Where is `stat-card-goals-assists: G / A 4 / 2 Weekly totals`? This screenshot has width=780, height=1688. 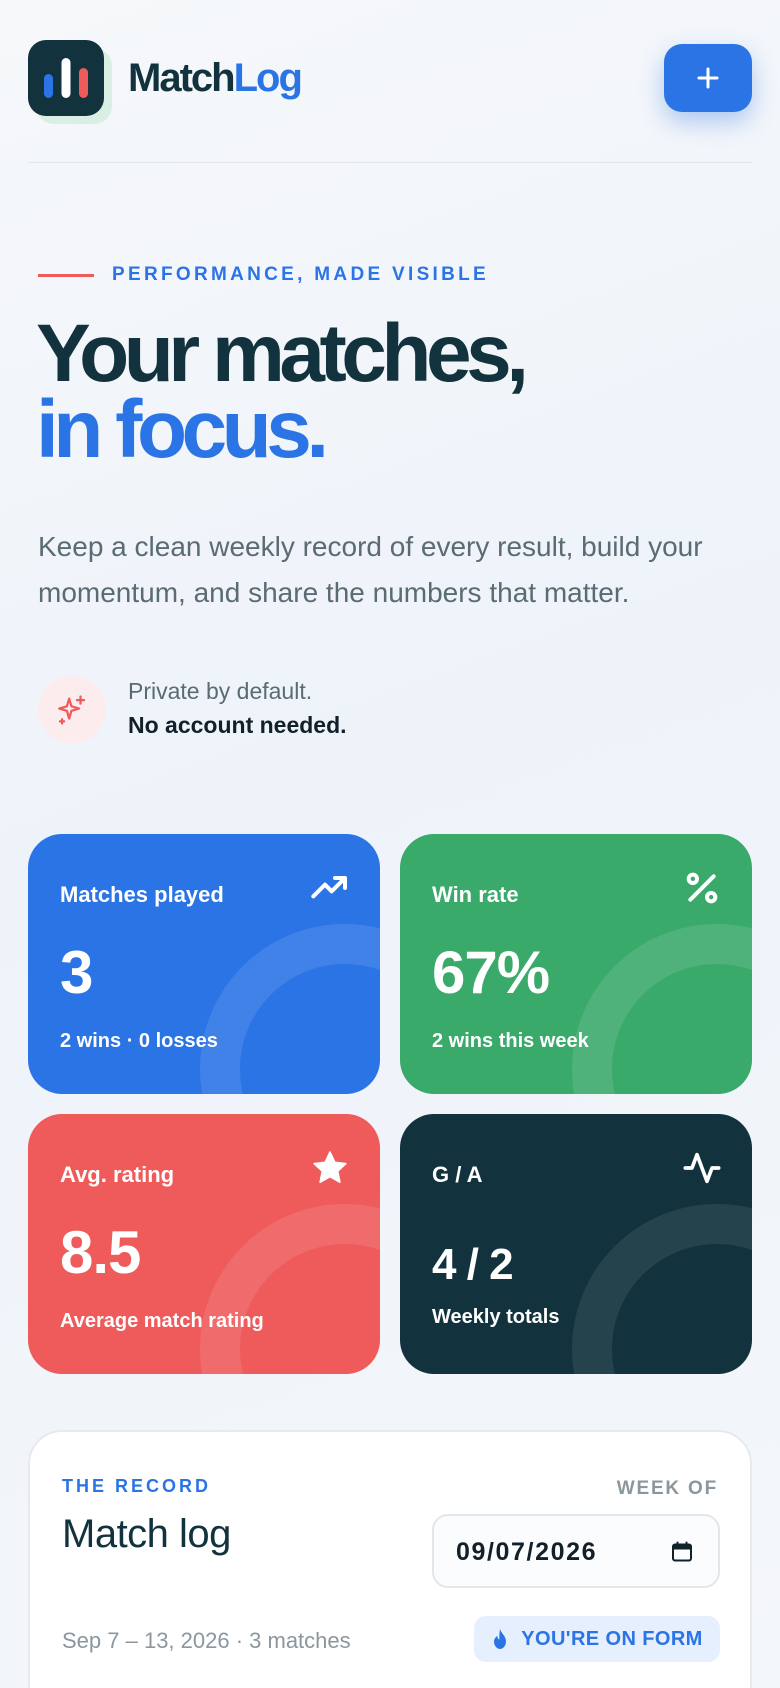 stat-card-goals-assists: G / A 4 / 2 Weekly totals is located at coordinates (576, 1244).